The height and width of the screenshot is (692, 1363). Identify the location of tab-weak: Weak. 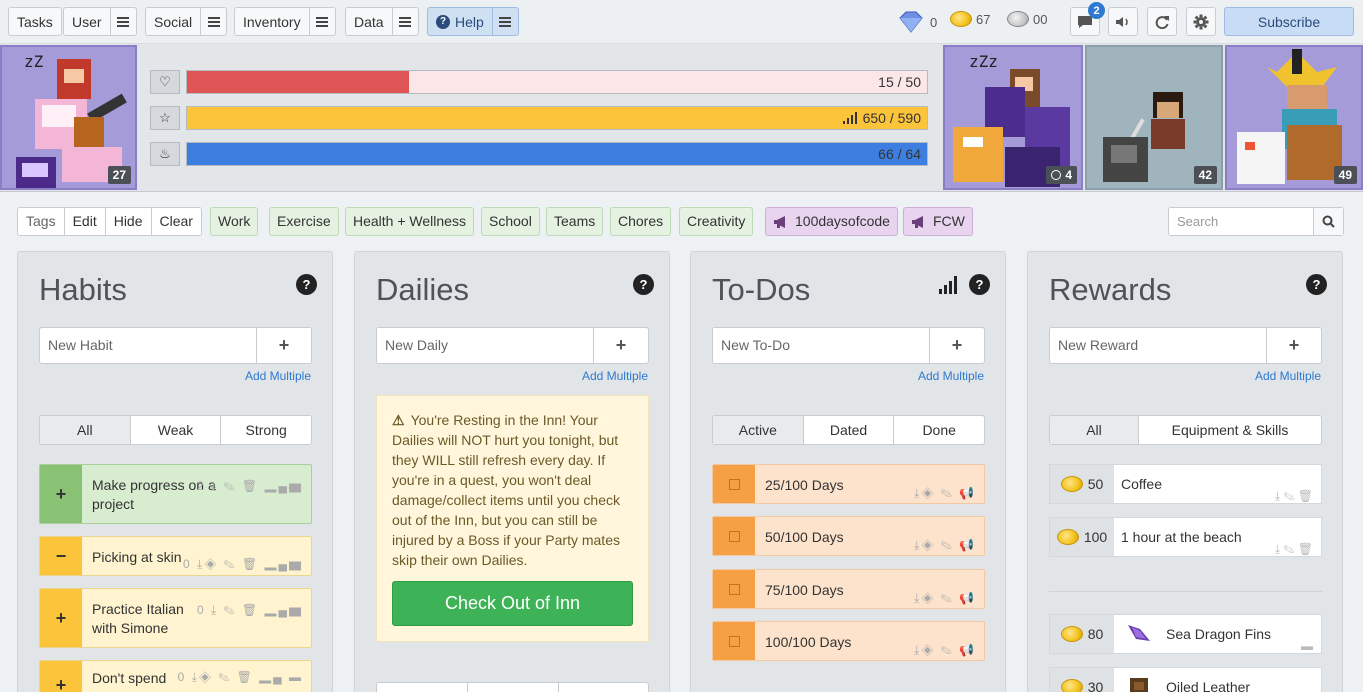
(176, 430).